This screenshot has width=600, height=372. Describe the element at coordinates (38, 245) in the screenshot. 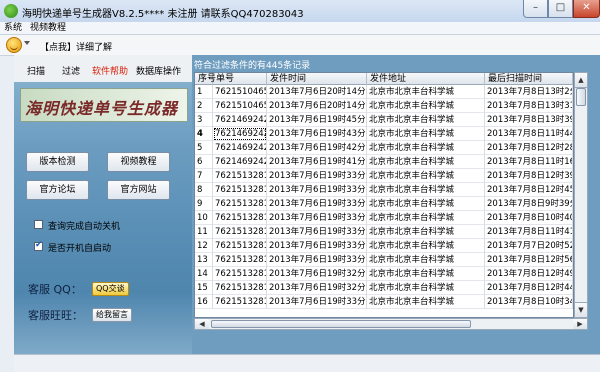

I see `autostart-checkbox` at that location.